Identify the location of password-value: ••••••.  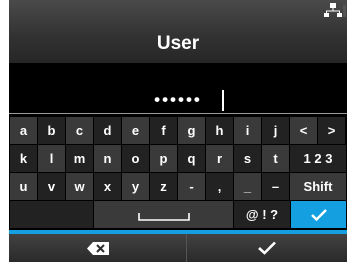
(178, 99).